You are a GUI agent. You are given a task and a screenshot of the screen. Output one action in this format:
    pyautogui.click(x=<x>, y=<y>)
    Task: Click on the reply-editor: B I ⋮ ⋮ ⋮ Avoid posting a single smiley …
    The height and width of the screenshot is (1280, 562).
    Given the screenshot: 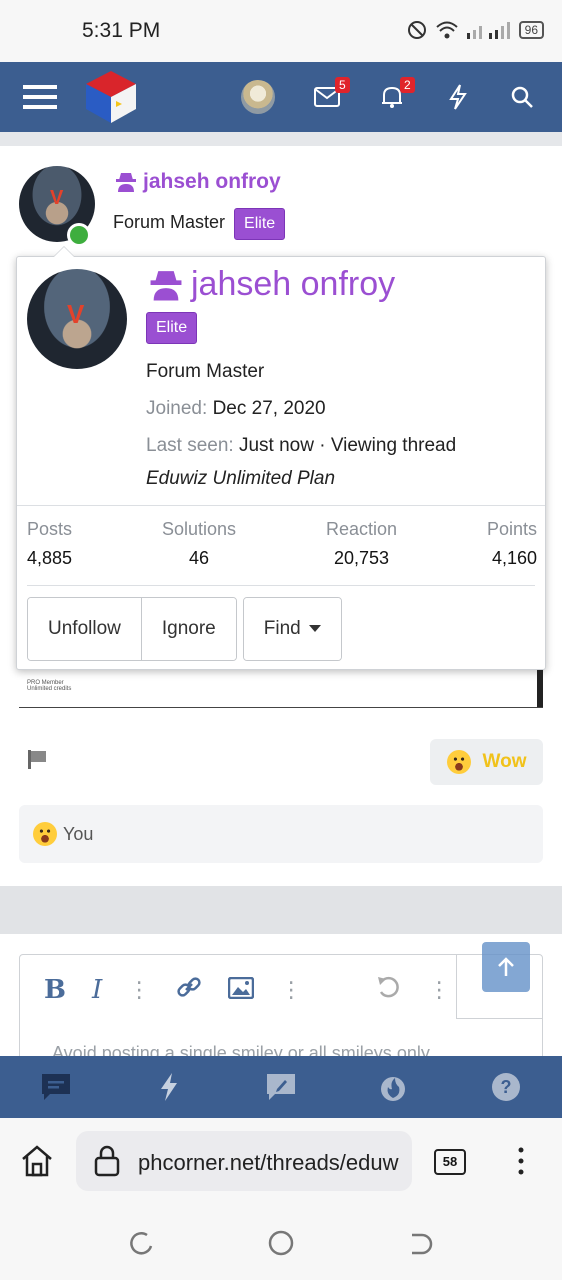 What is the action you would take?
    pyautogui.click(x=281, y=1009)
    